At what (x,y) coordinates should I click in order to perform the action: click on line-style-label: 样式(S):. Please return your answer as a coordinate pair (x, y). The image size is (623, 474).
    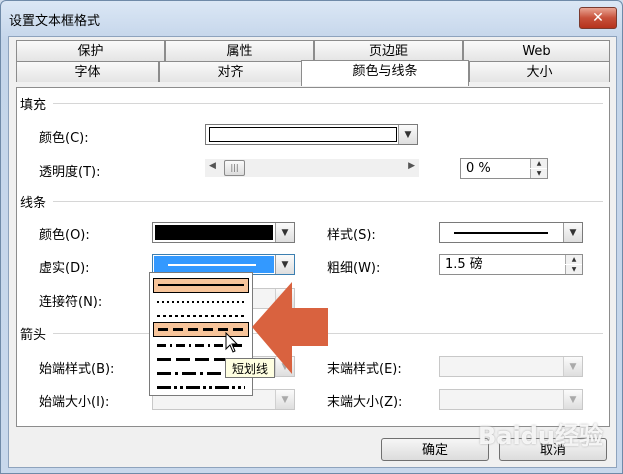
    Looking at the image, I should click on (351, 235).